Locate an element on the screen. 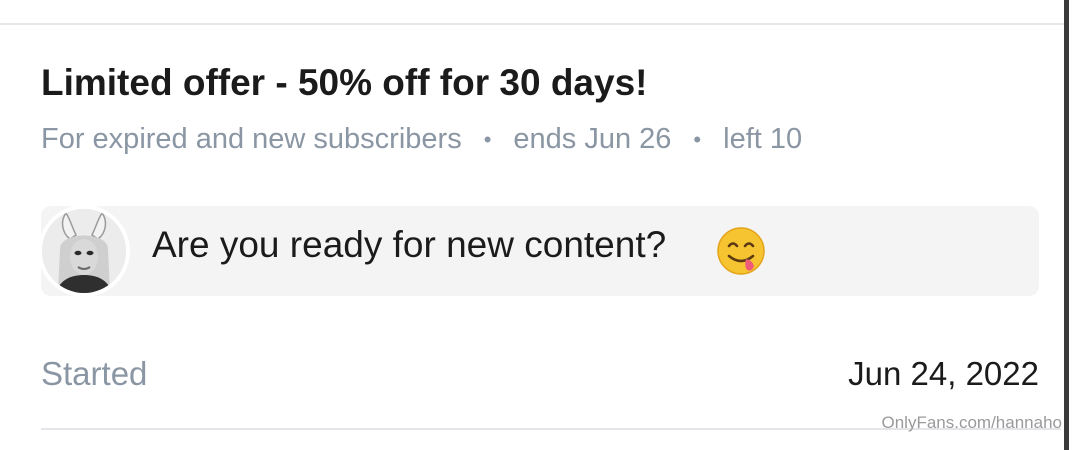  promo-message-text: Are you ready for new content? is located at coordinates (409, 244).